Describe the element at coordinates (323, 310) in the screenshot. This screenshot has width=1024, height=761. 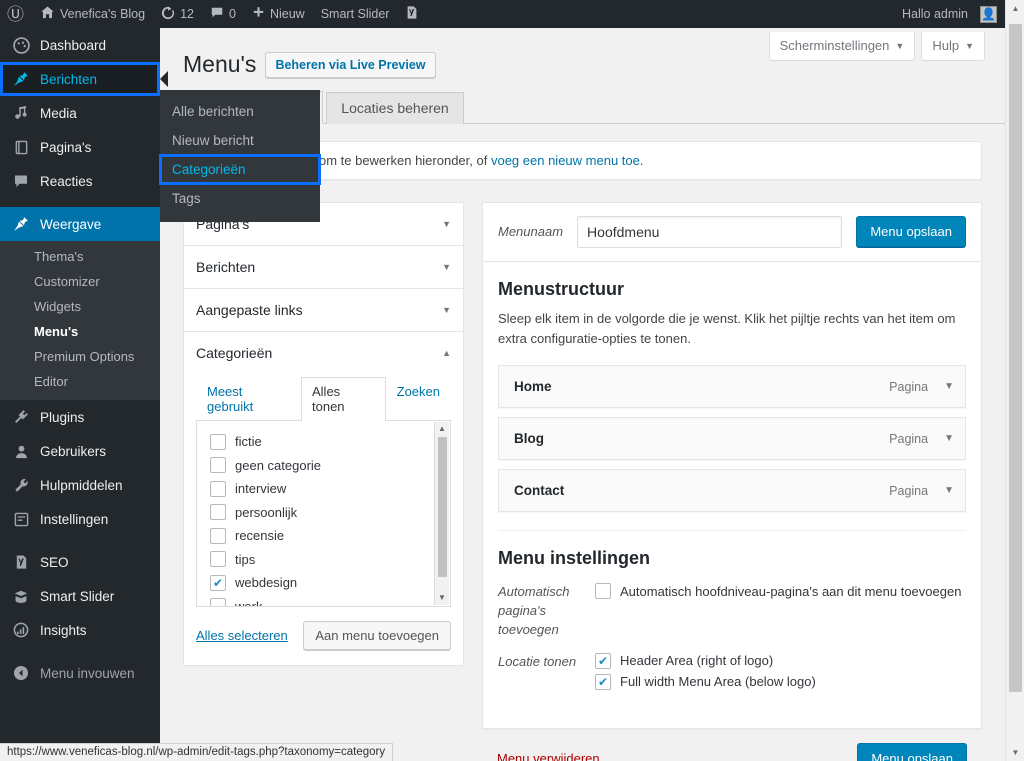
I see `accordion-custom-links-header: Aangepaste links ▼` at that location.